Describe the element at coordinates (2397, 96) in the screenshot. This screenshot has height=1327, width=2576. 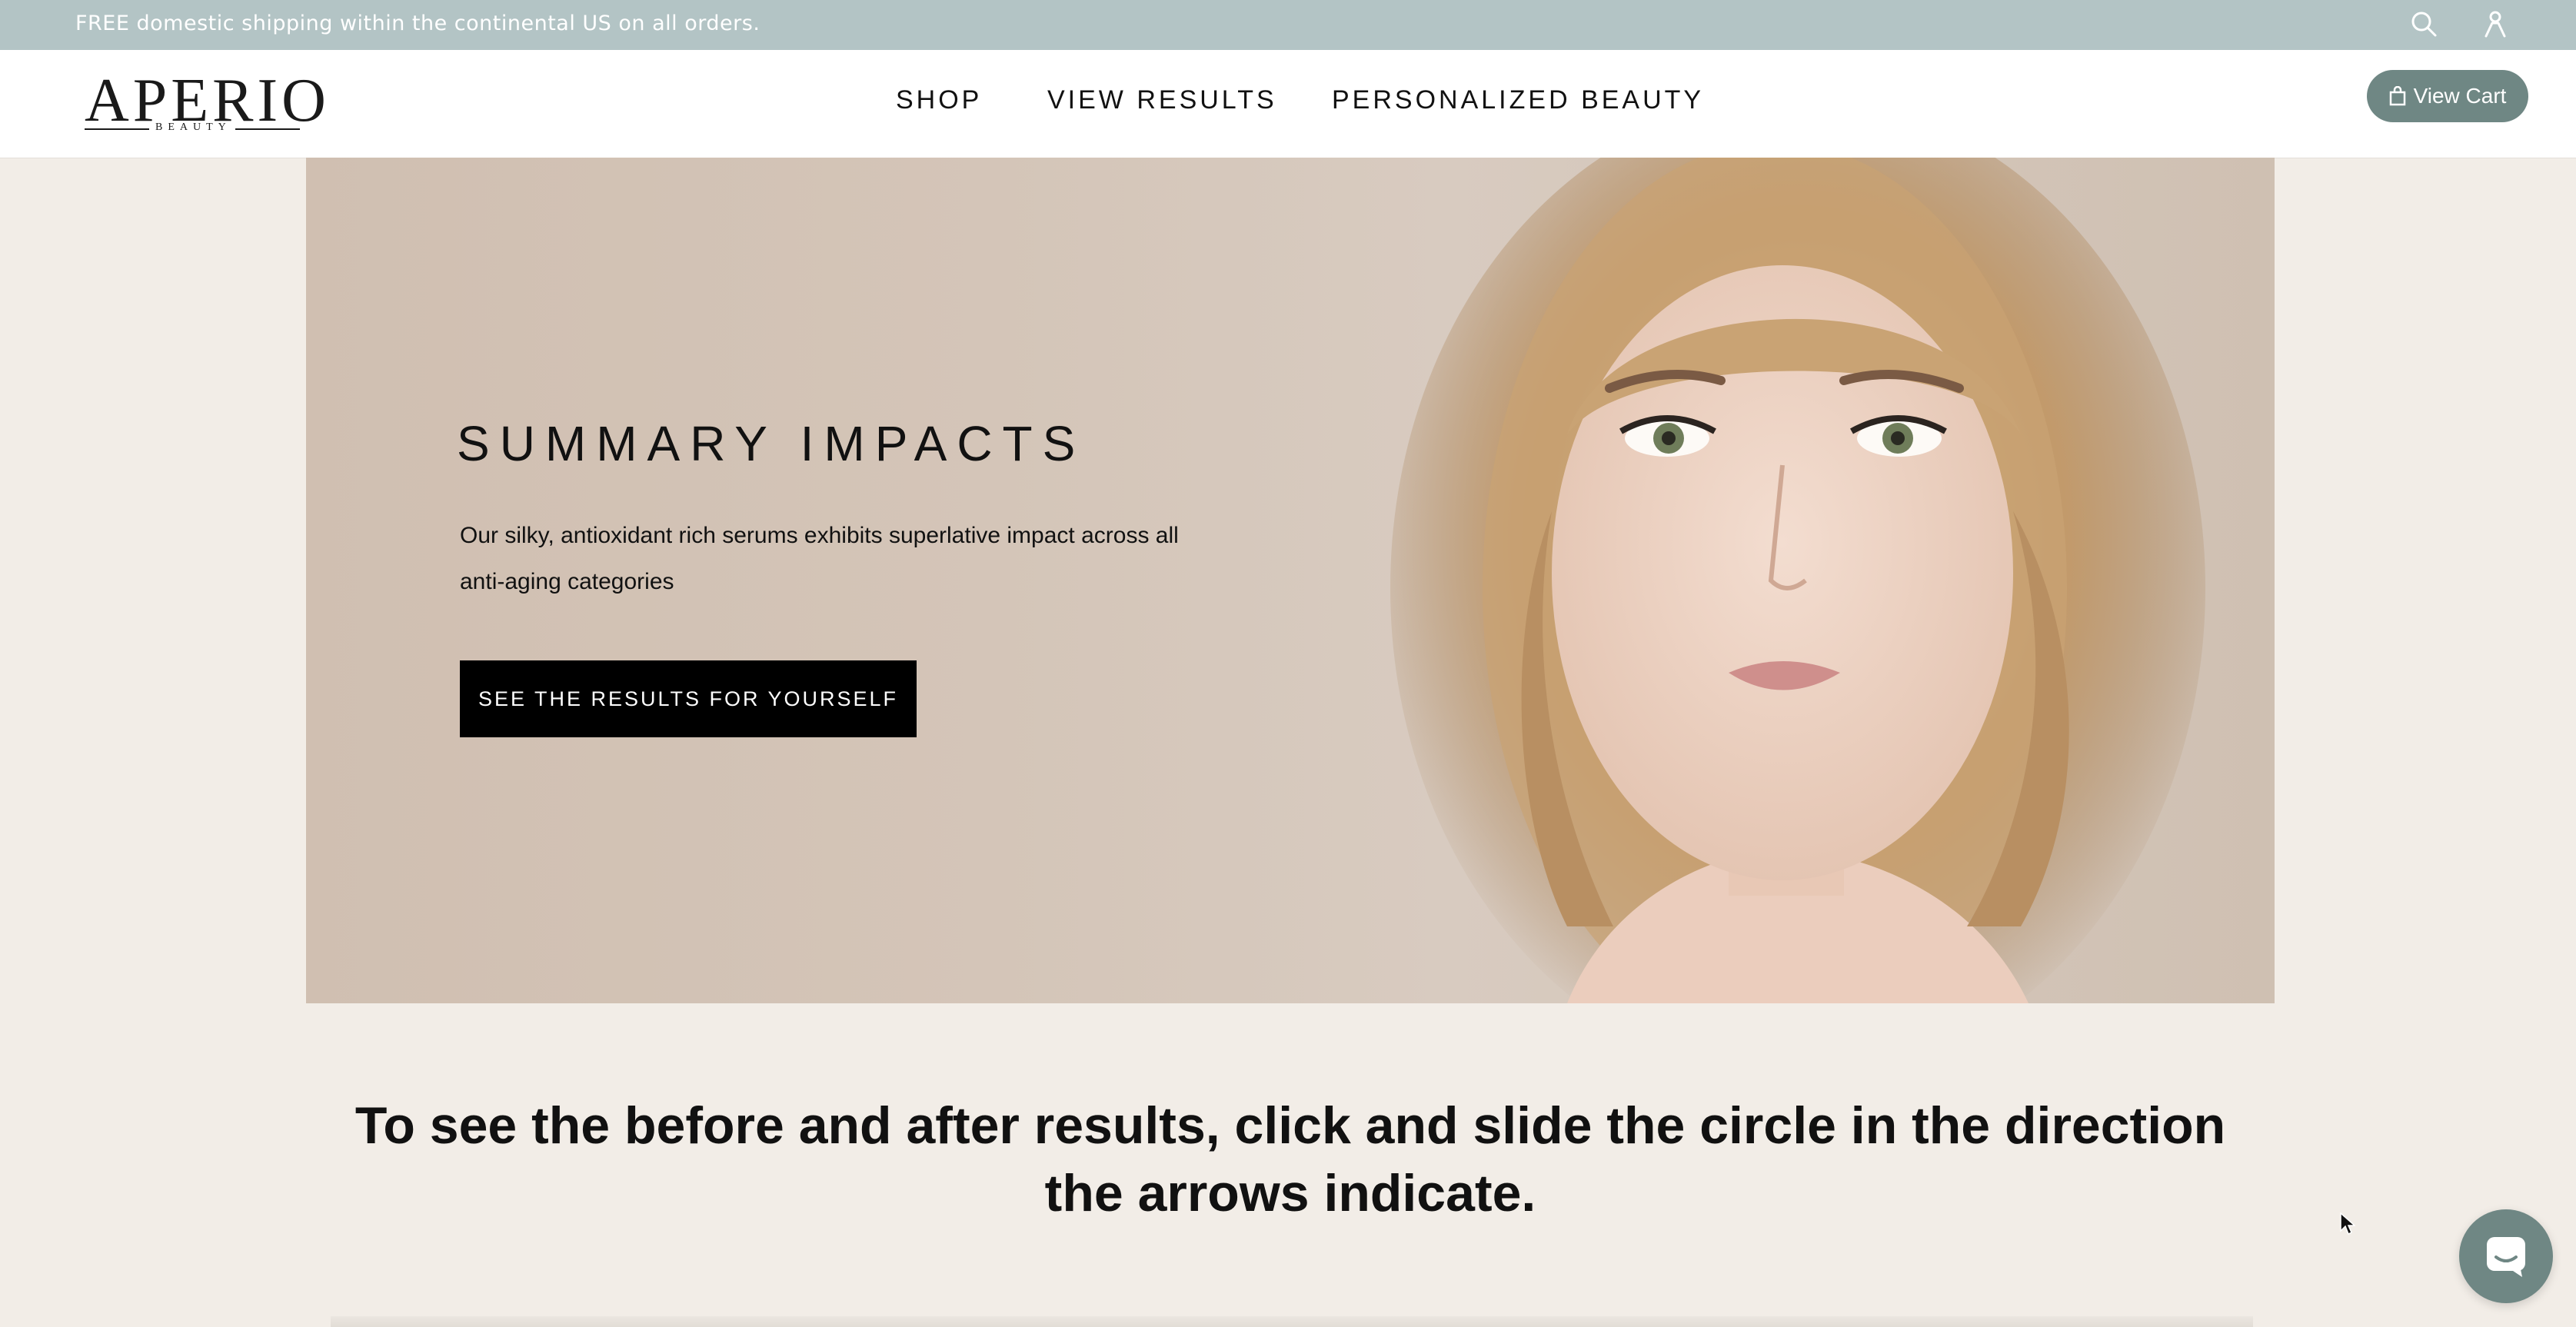
I see `shopping-bag-icon` at that location.